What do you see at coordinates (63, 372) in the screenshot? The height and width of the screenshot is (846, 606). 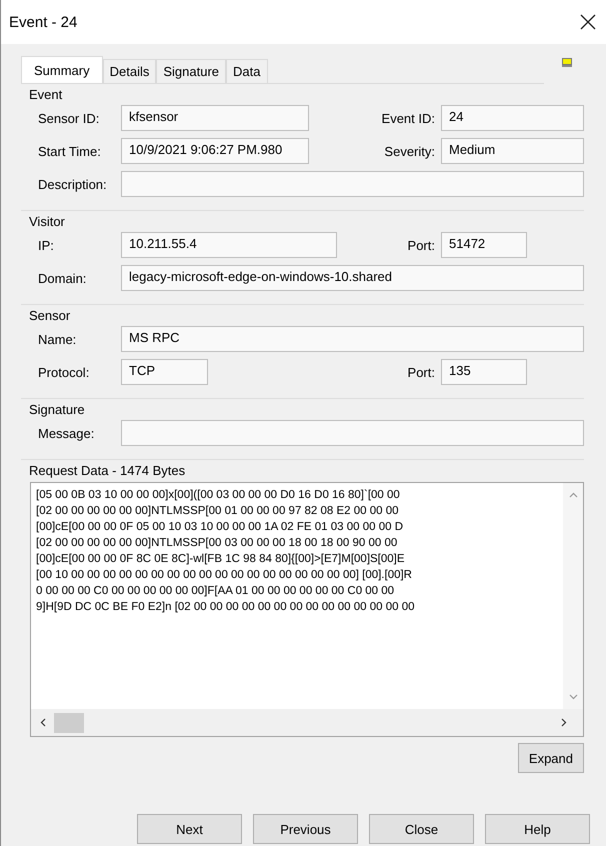 I see `field-label: Protocol:` at bounding box center [63, 372].